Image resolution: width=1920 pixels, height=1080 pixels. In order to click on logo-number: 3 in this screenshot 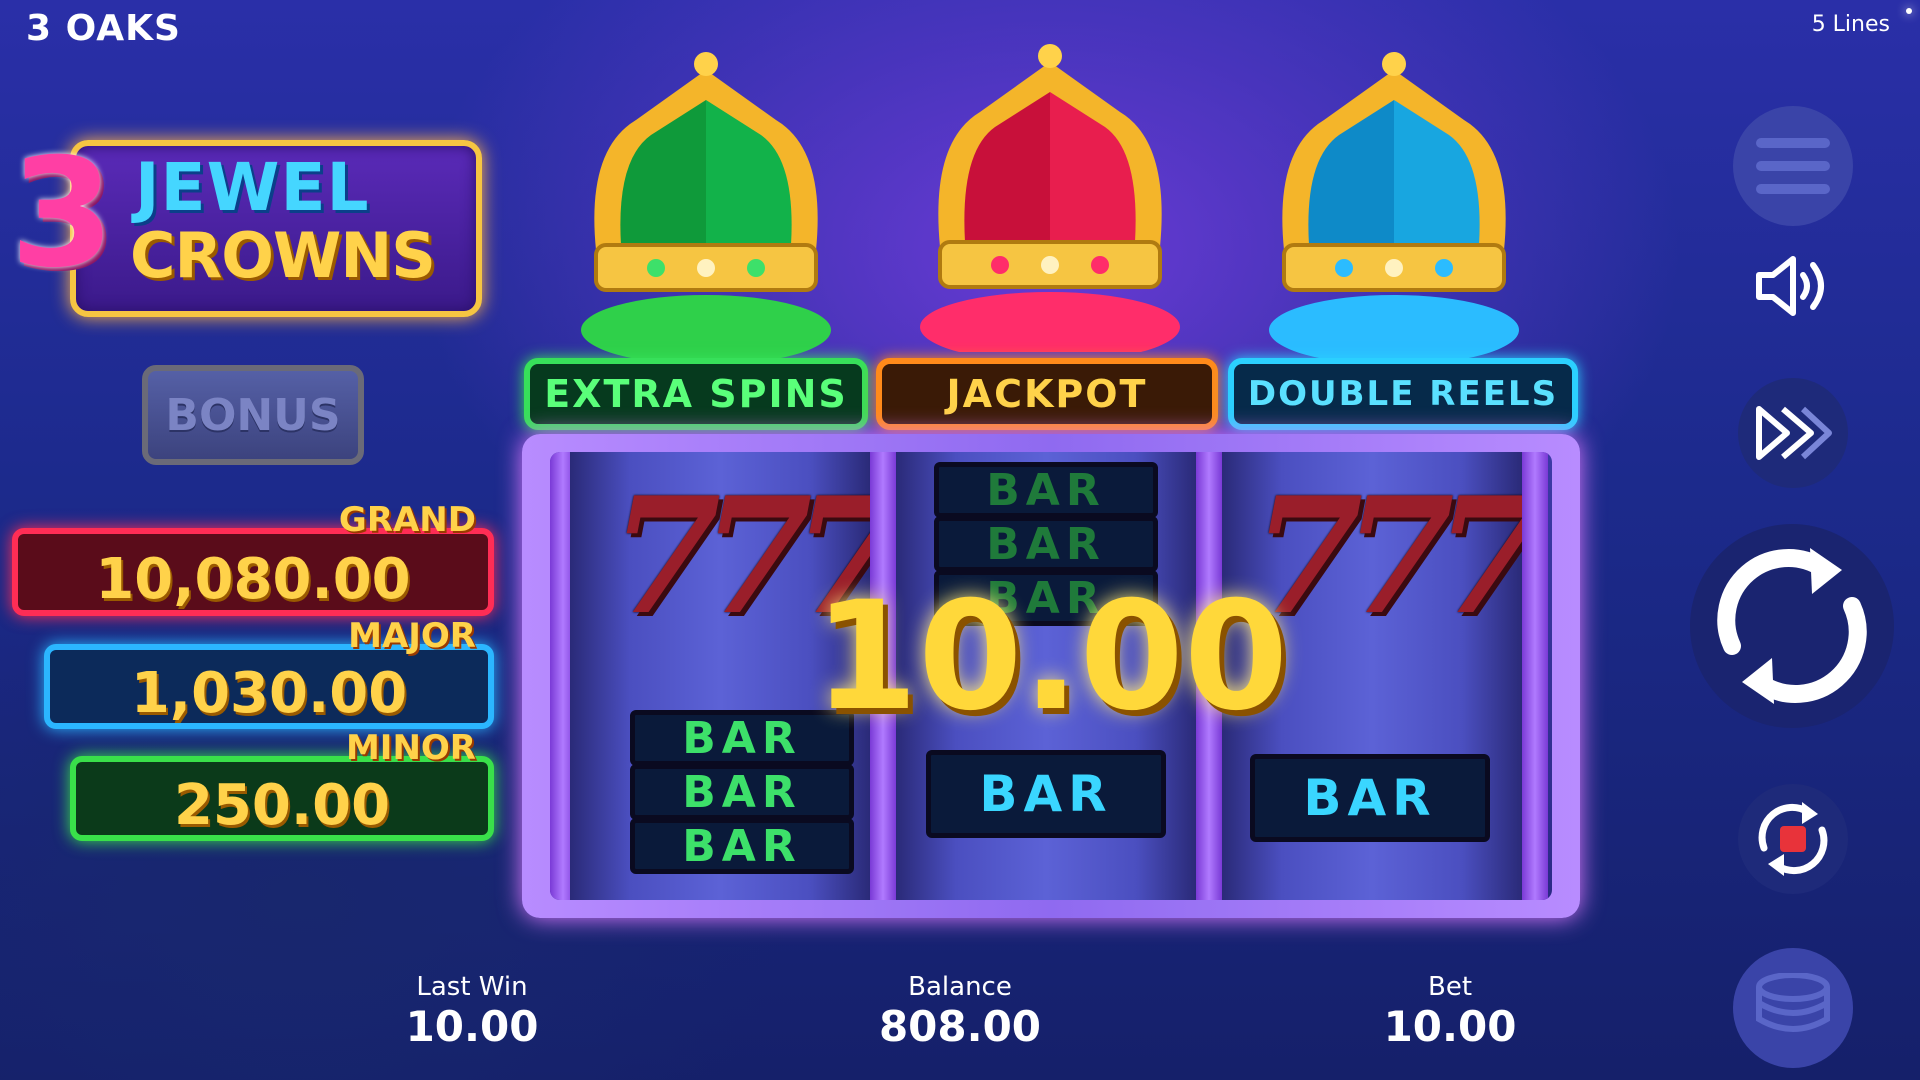, I will do `click(62, 214)`.